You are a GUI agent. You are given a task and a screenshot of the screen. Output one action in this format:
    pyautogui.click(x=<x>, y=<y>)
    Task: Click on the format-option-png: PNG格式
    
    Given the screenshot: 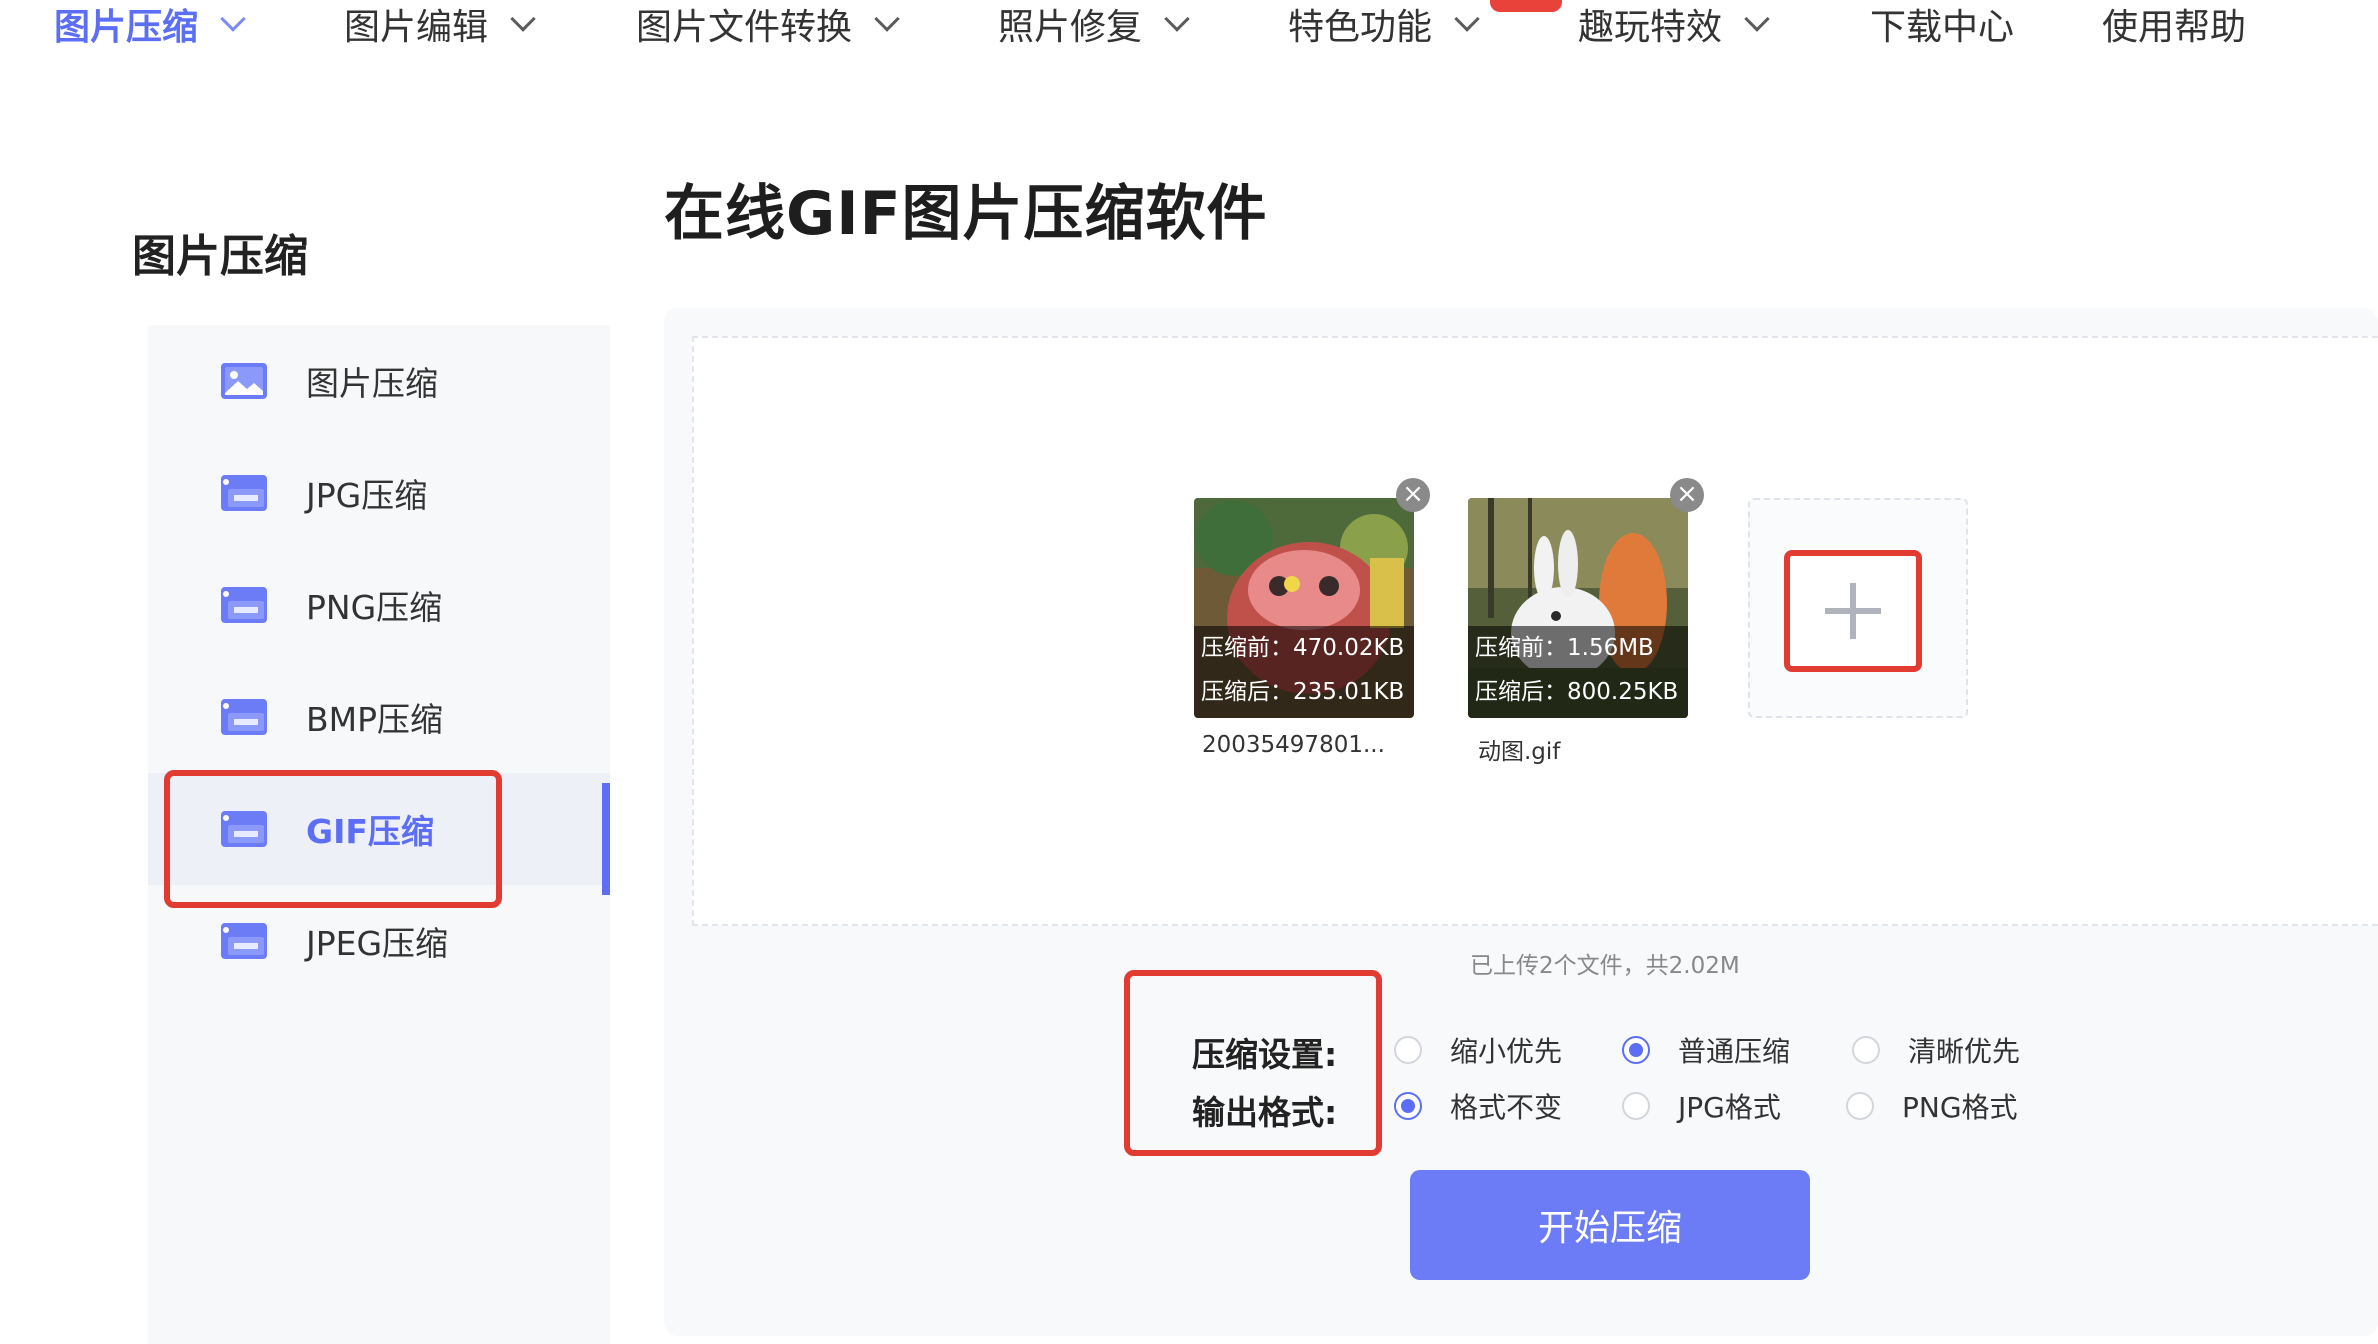 What is the action you would take?
    pyautogui.click(x=1932, y=1106)
    